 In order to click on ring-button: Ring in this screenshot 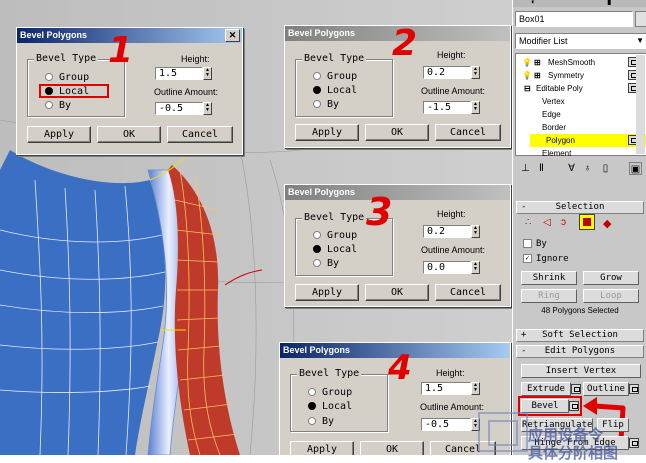, I will do `click(549, 296)`.